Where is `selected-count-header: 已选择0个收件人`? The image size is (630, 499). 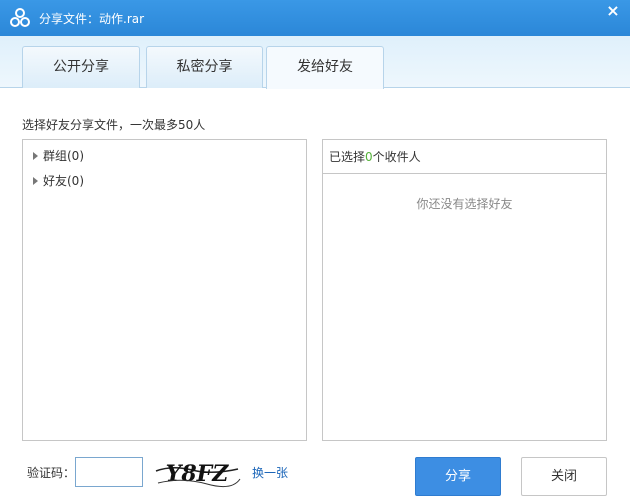
selected-count-header: 已选择0个收件人 is located at coordinates (464, 157).